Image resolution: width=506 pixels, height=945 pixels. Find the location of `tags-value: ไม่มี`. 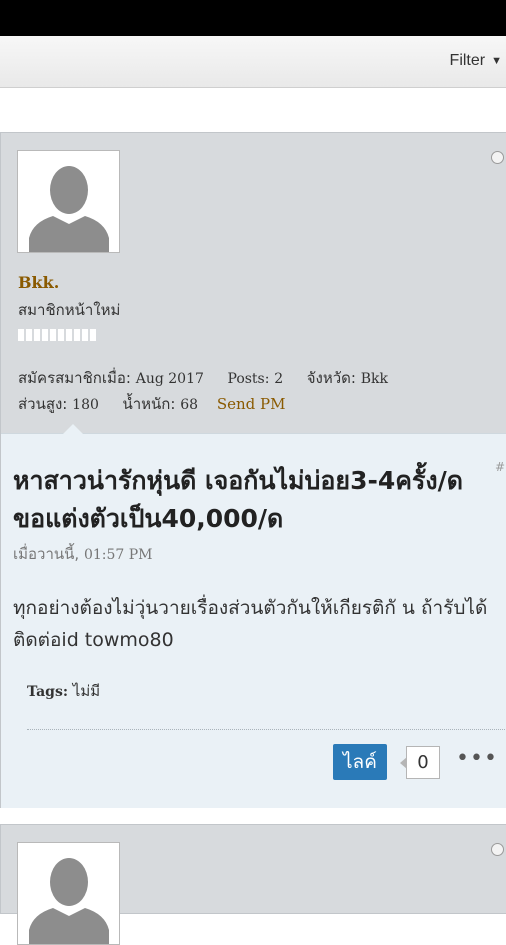

tags-value: ไม่มี is located at coordinates (86, 691).